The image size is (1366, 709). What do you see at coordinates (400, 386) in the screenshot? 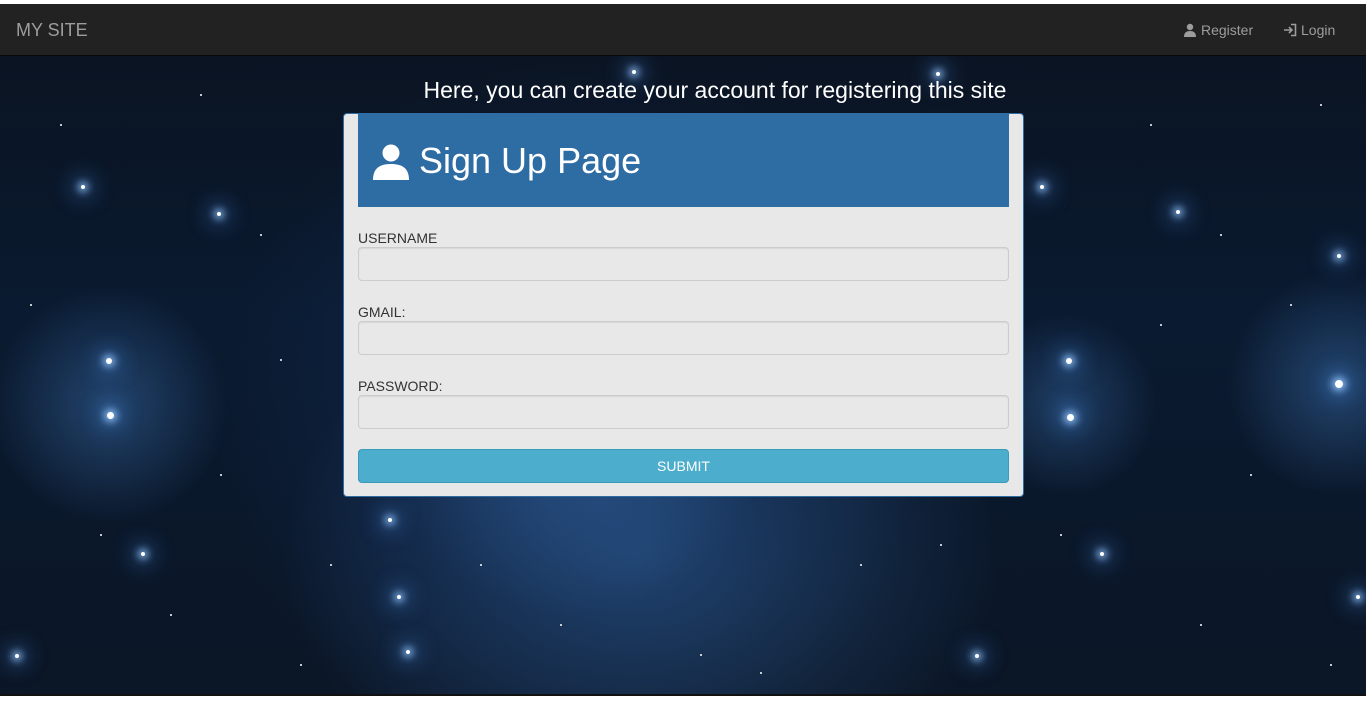
I see `password-label: PASSWORD:` at bounding box center [400, 386].